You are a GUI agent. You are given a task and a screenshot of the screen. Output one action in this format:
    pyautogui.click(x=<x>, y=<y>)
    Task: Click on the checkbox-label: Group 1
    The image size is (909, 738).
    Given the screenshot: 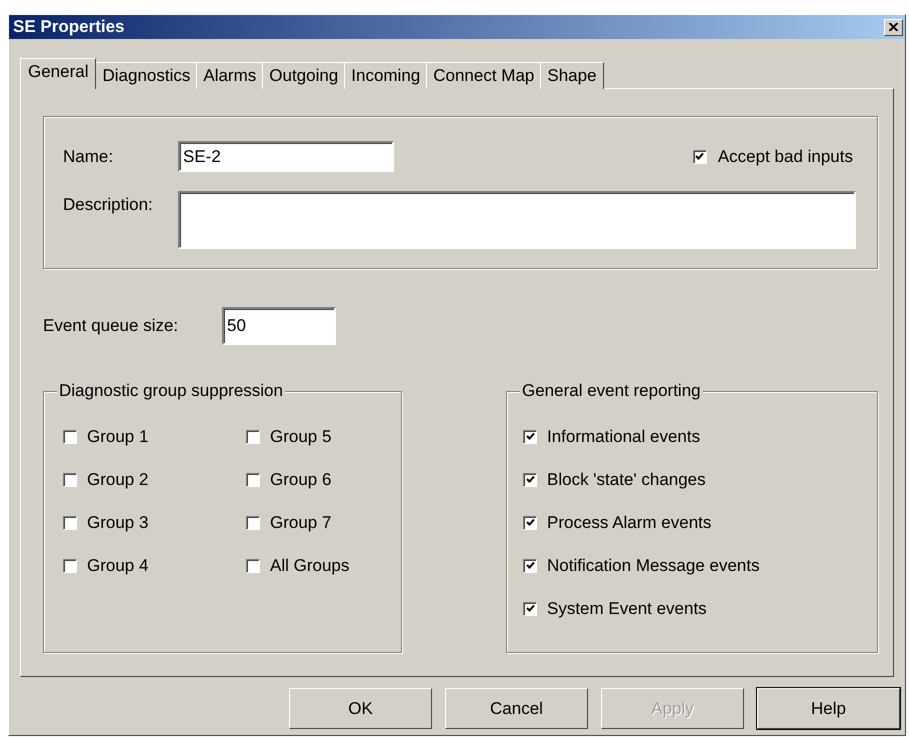 What is the action you would take?
    pyautogui.click(x=117, y=437)
    